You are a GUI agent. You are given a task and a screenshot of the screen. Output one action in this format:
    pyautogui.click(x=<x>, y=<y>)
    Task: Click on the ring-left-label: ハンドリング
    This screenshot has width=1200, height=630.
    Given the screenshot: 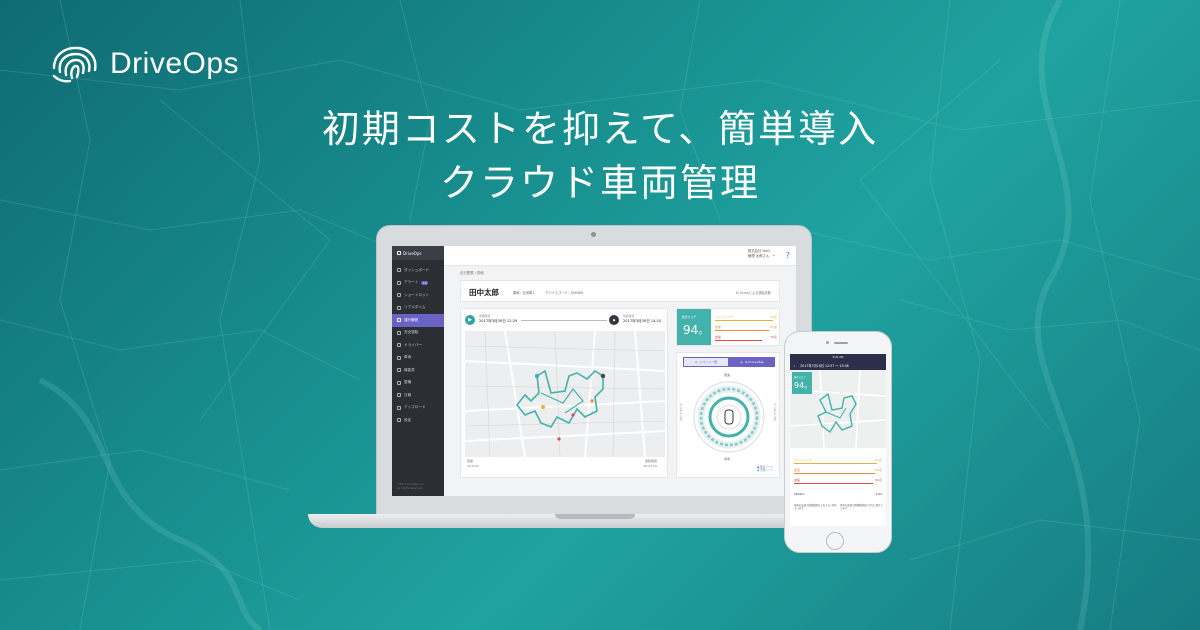 What is the action you would take?
    pyautogui.click(x=681, y=412)
    